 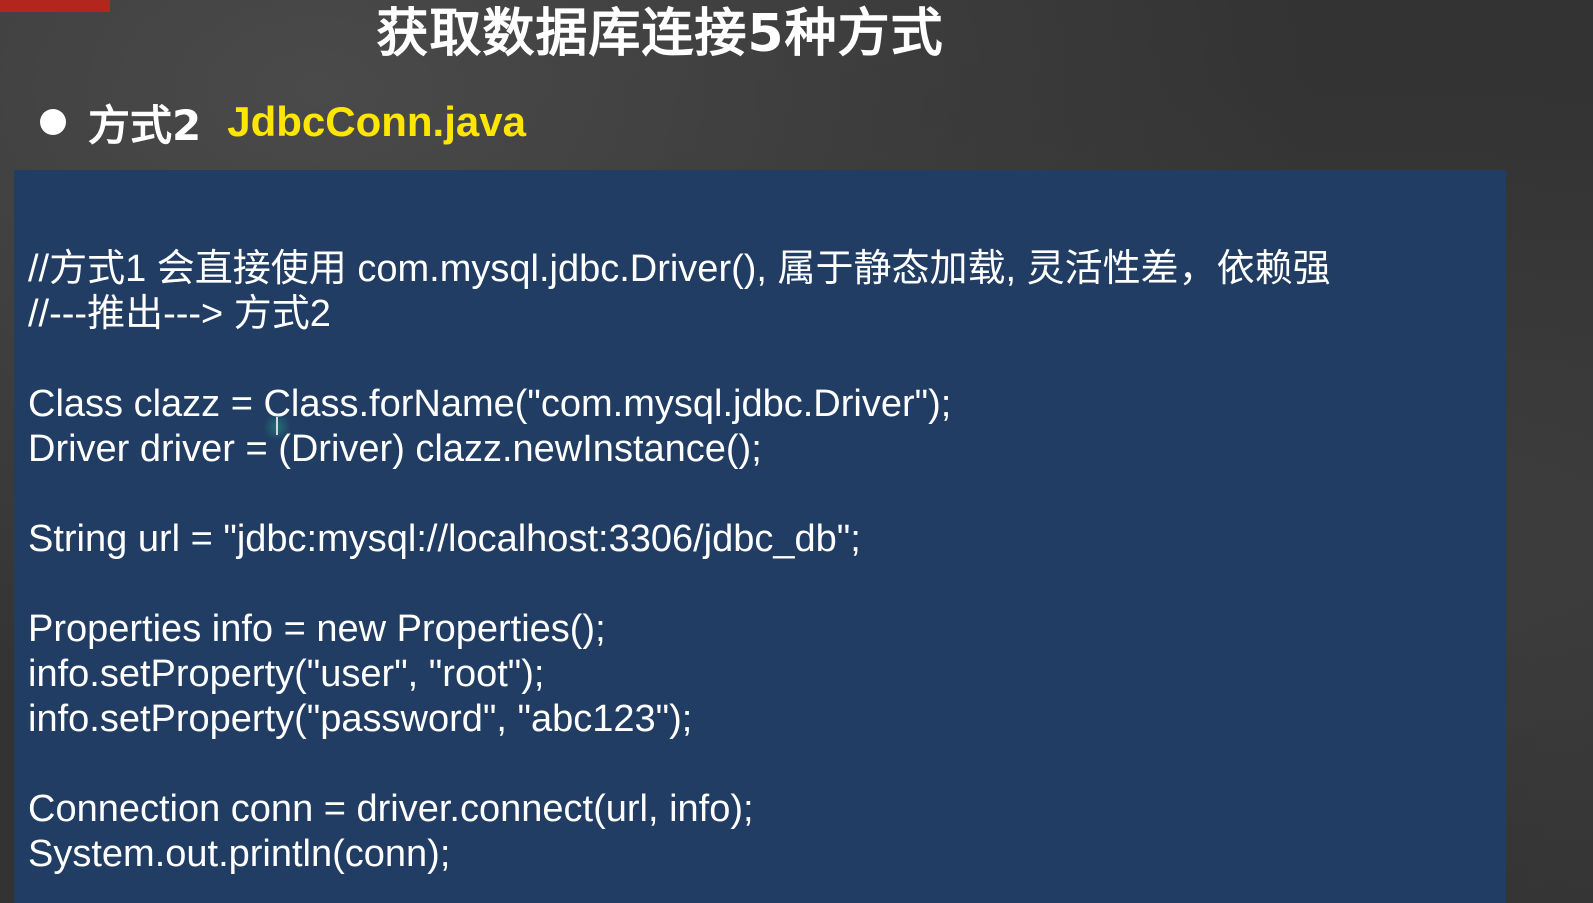 What do you see at coordinates (53, 122) in the screenshot?
I see `bullet-dot-icon` at bounding box center [53, 122].